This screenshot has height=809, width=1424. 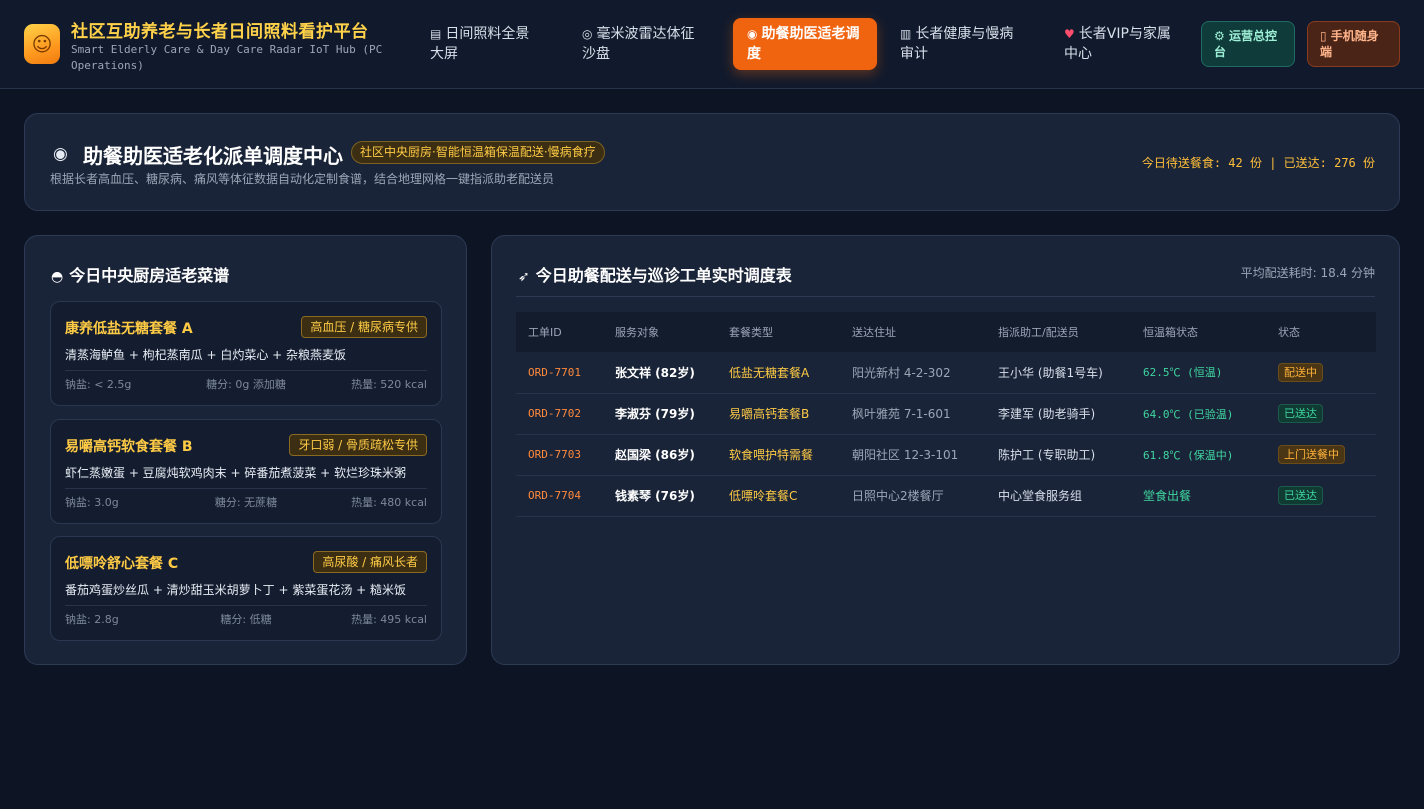 What do you see at coordinates (1300, 372) in the screenshot?
I see `status-badge: 配送中` at bounding box center [1300, 372].